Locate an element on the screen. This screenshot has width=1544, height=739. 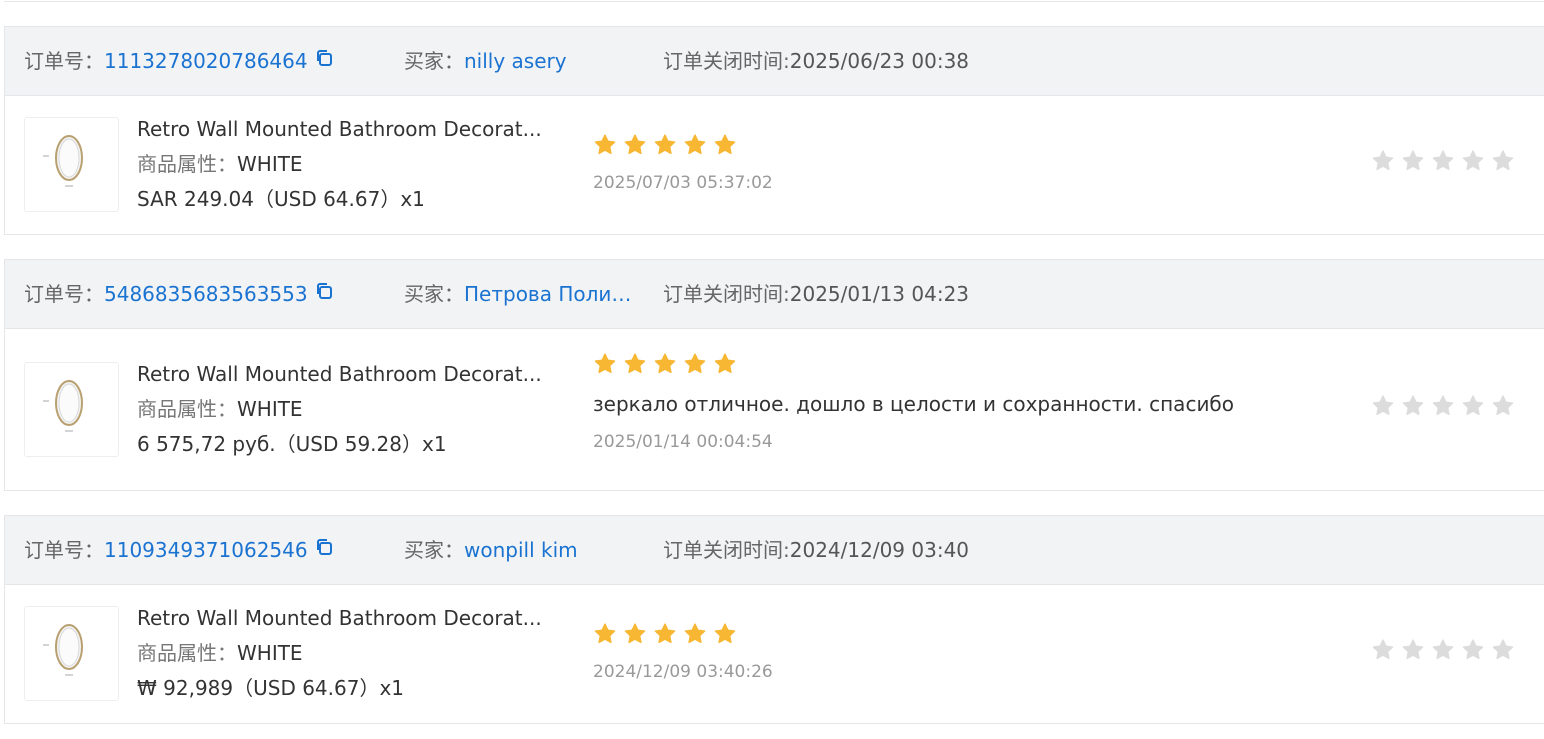
top-divider is located at coordinates (774, 1).